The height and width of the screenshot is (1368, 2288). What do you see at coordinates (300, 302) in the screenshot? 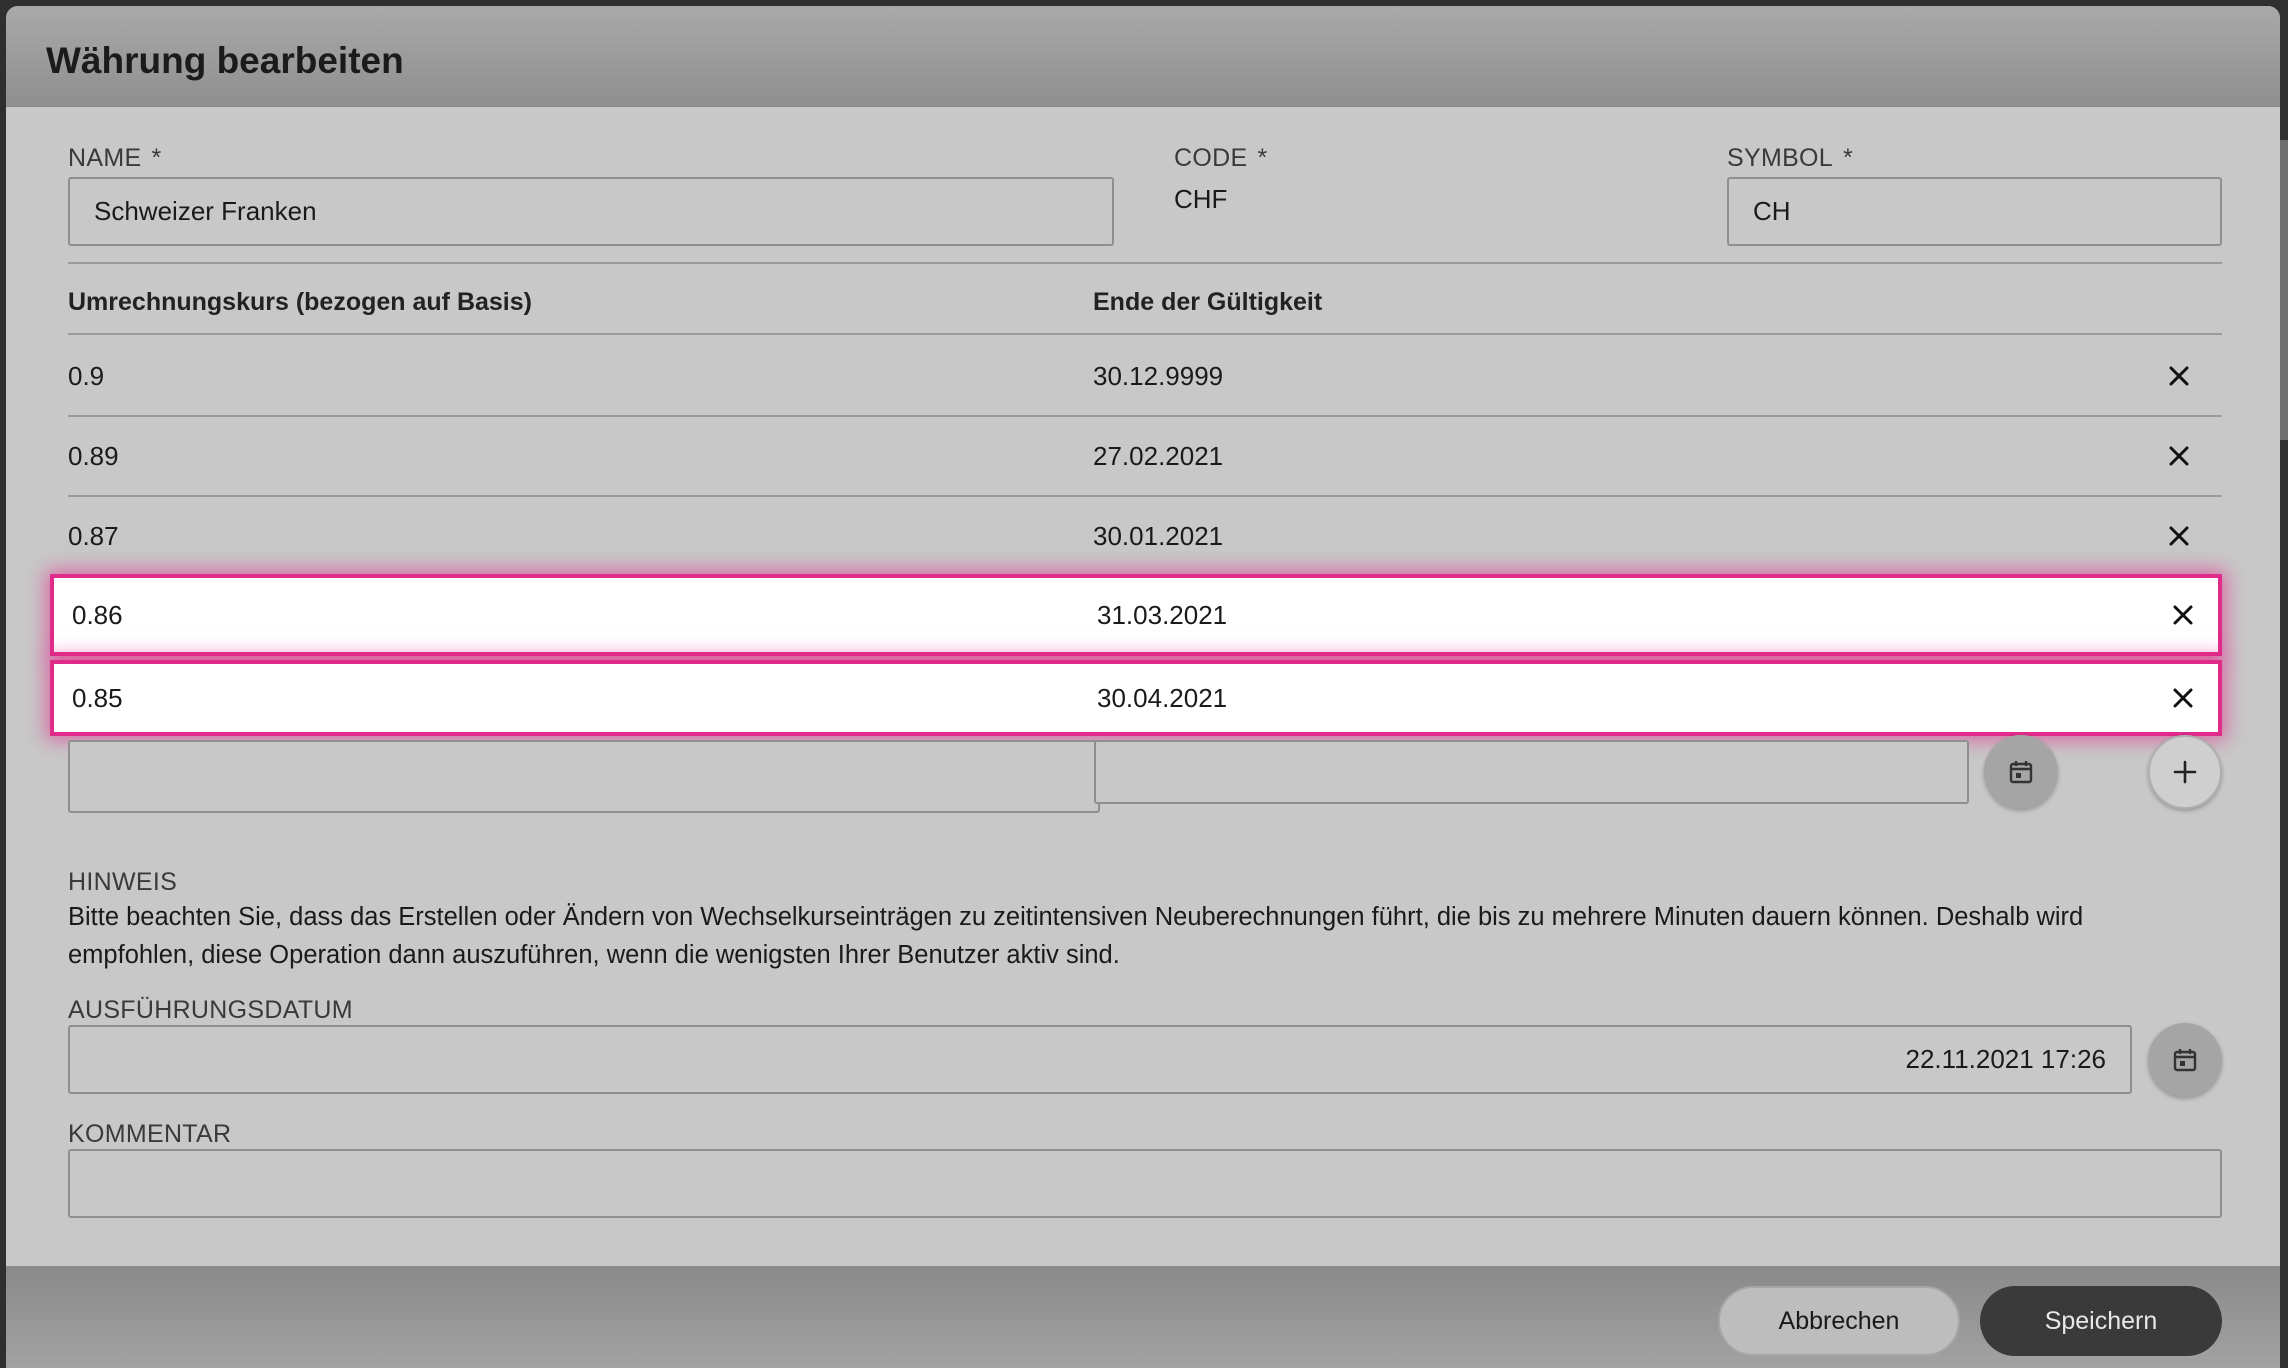
I see `column-header-rate: Umrechnungskurs (bezogen auf Basis)` at bounding box center [300, 302].